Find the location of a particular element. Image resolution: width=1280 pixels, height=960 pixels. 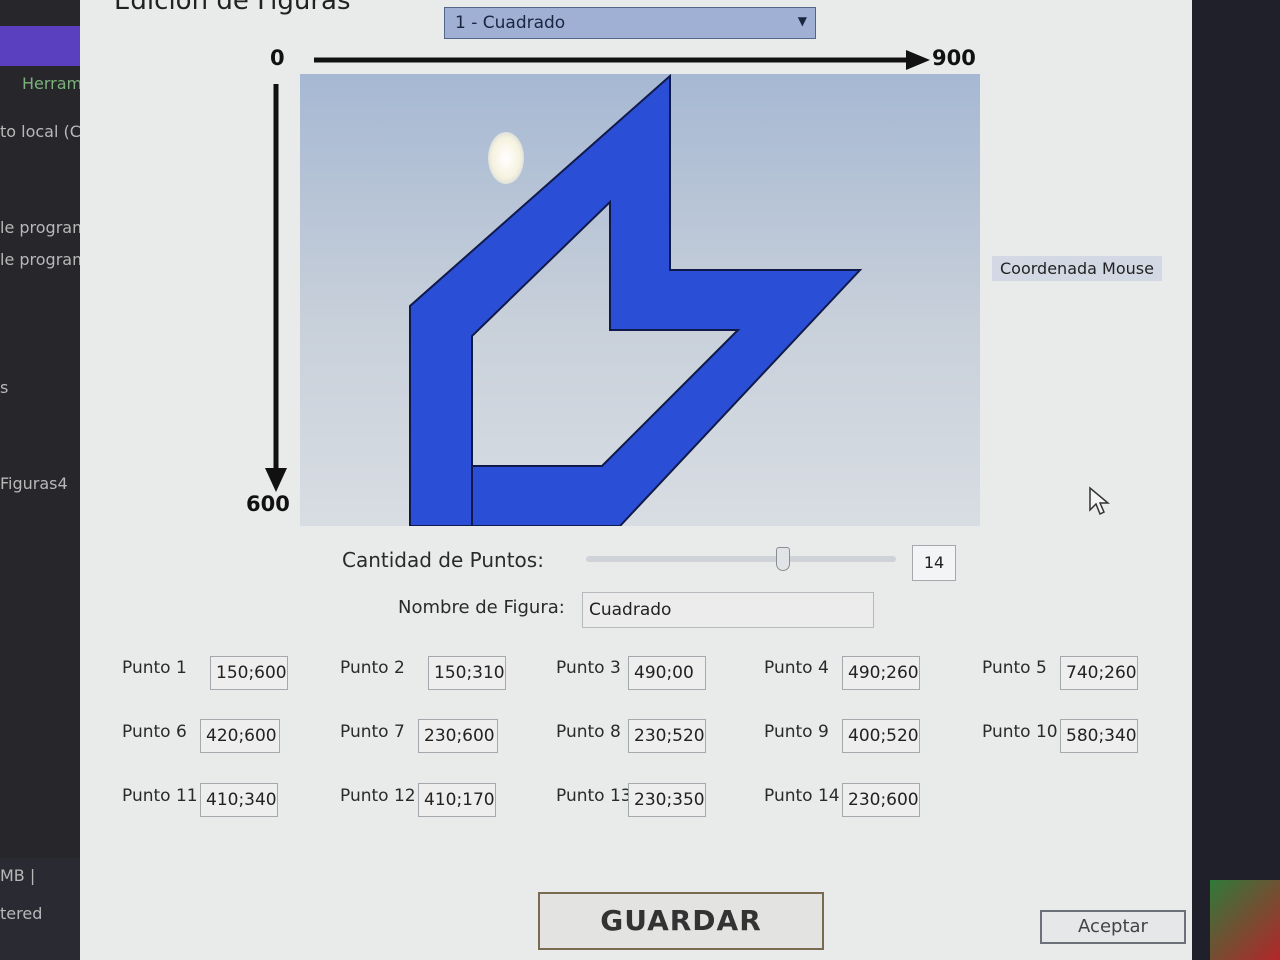

background-right-strip is located at coordinates (1235, 480).